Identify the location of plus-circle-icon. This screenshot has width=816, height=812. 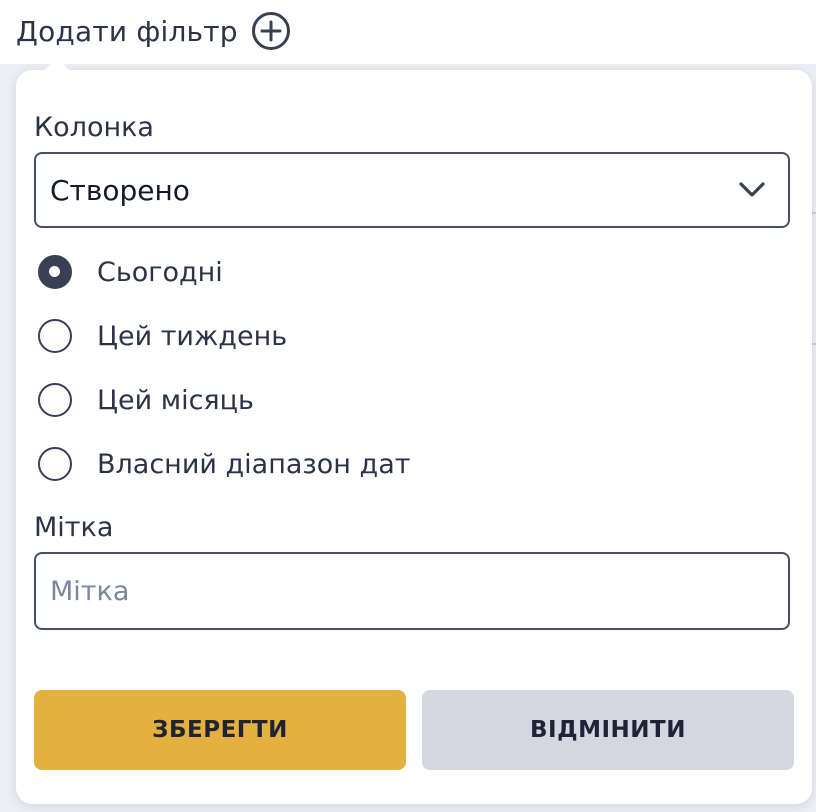
(271, 31).